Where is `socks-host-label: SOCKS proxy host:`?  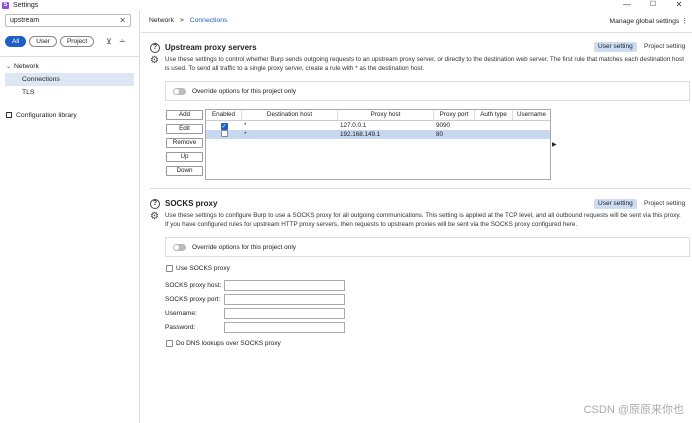
socks-host-label: SOCKS proxy host: is located at coordinates (193, 285).